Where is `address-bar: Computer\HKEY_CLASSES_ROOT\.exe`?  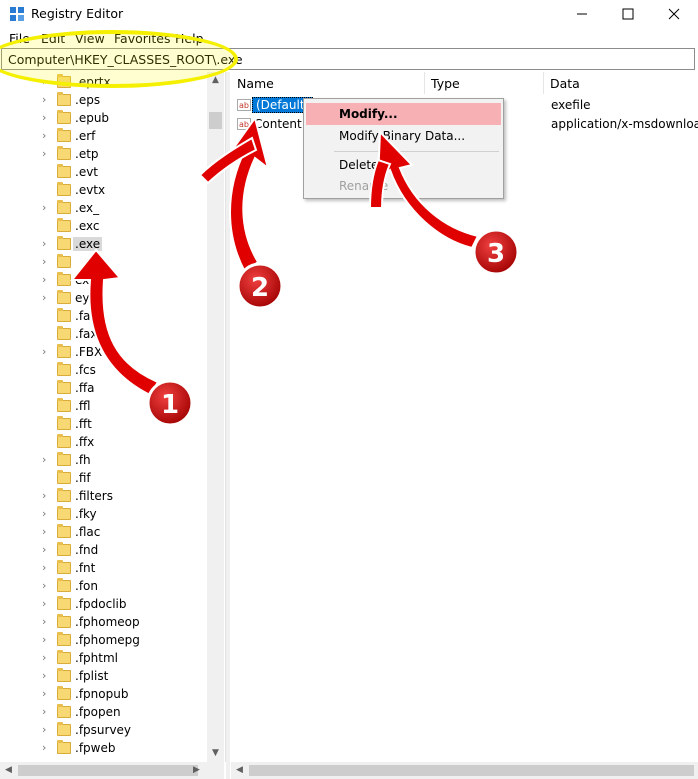 address-bar: Computer\HKEY_CLASSES_ROOT\.exe is located at coordinates (348, 59).